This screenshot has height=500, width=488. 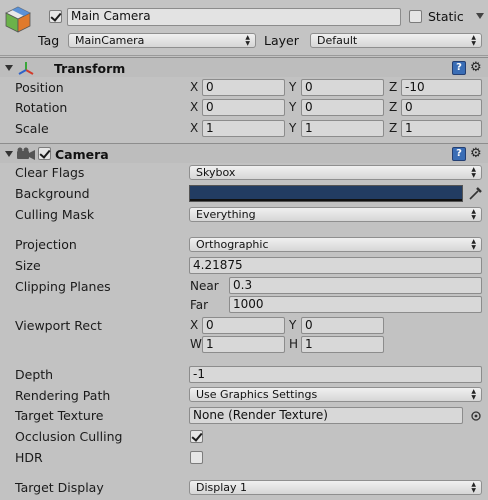 What do you see at coordinates (55, 214) in the screenshot?
I see `culling-mask-label: Culling Mask` at bounding box center [55, 214].